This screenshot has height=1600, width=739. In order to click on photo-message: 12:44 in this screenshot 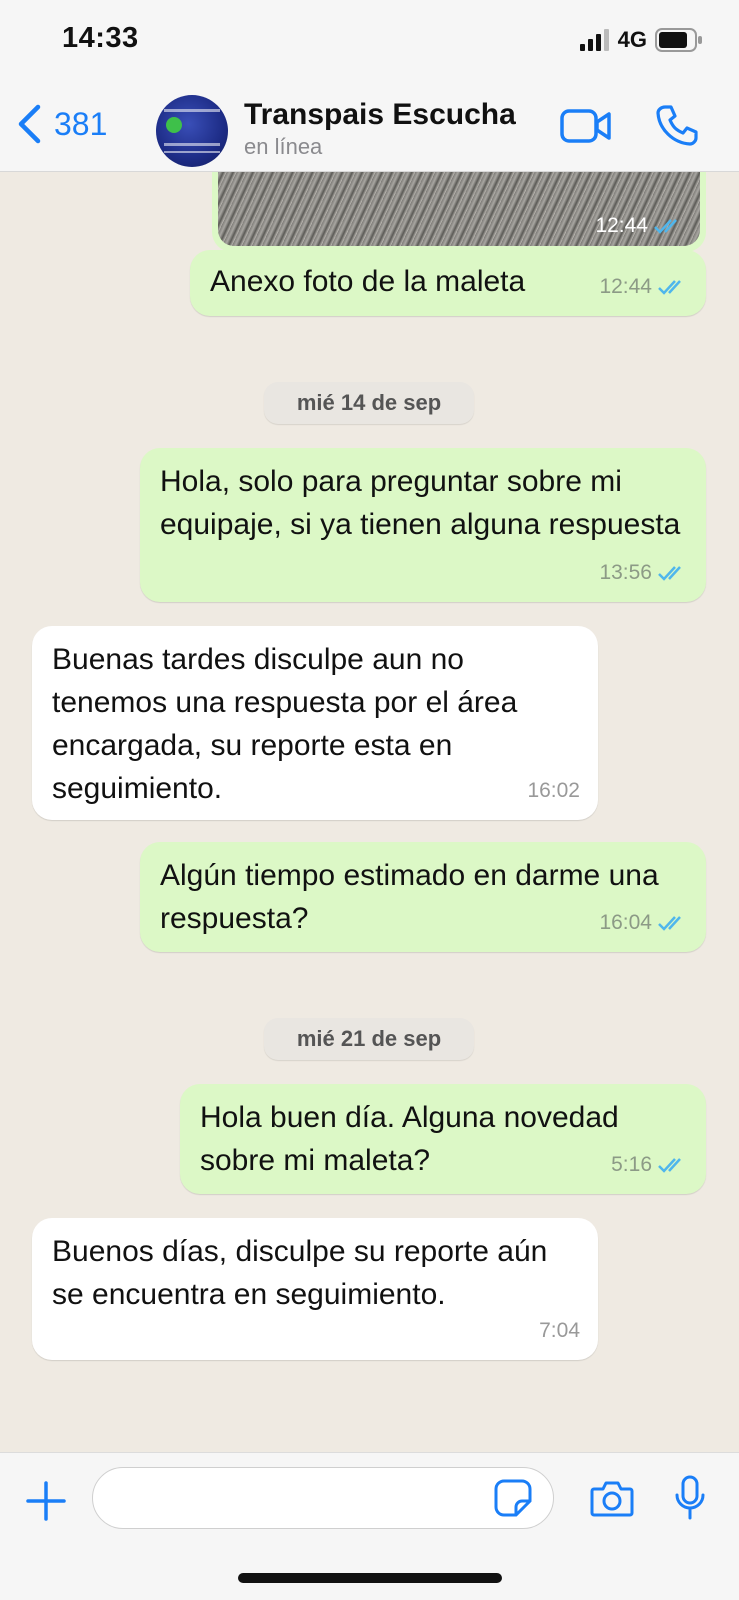, I will do `click(459, 212)`.